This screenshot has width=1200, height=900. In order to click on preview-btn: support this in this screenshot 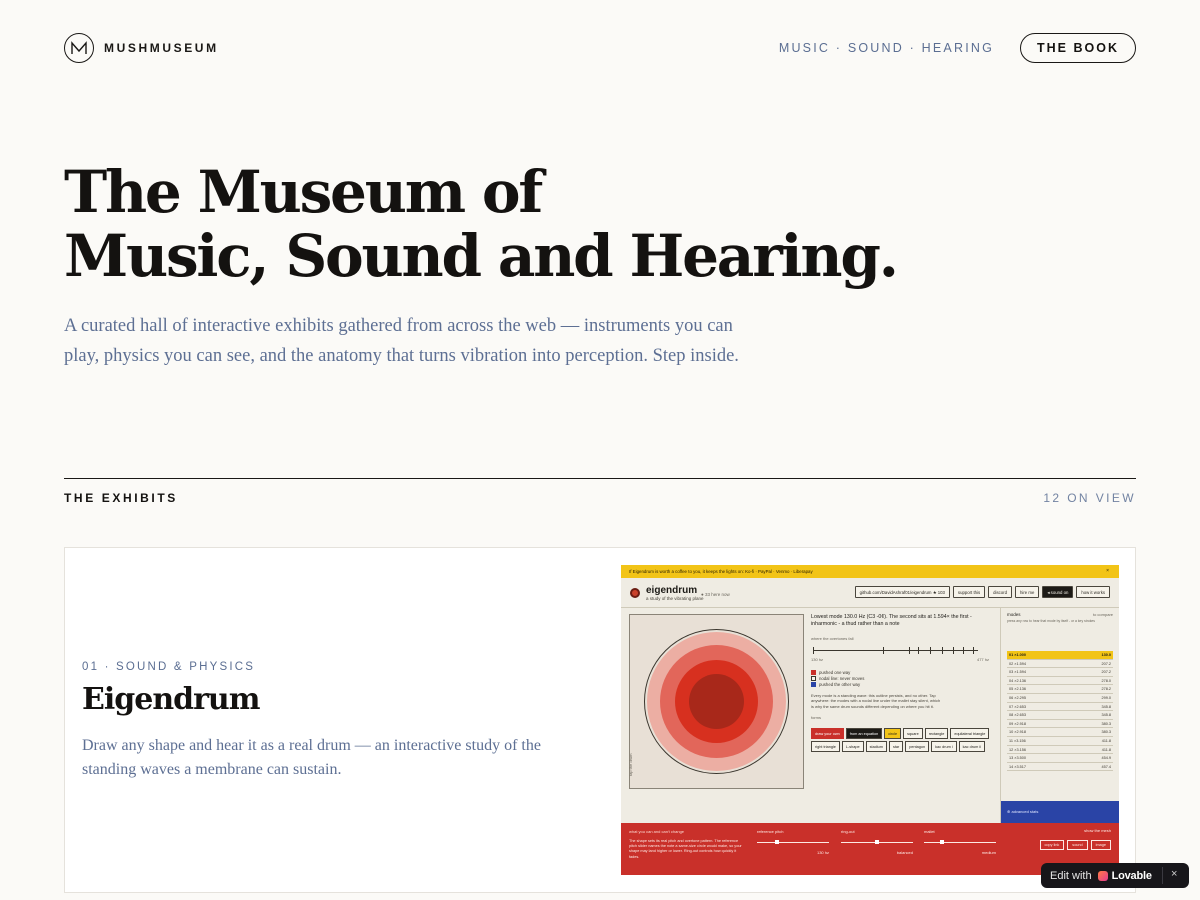, I will do `click(969, 592)`.